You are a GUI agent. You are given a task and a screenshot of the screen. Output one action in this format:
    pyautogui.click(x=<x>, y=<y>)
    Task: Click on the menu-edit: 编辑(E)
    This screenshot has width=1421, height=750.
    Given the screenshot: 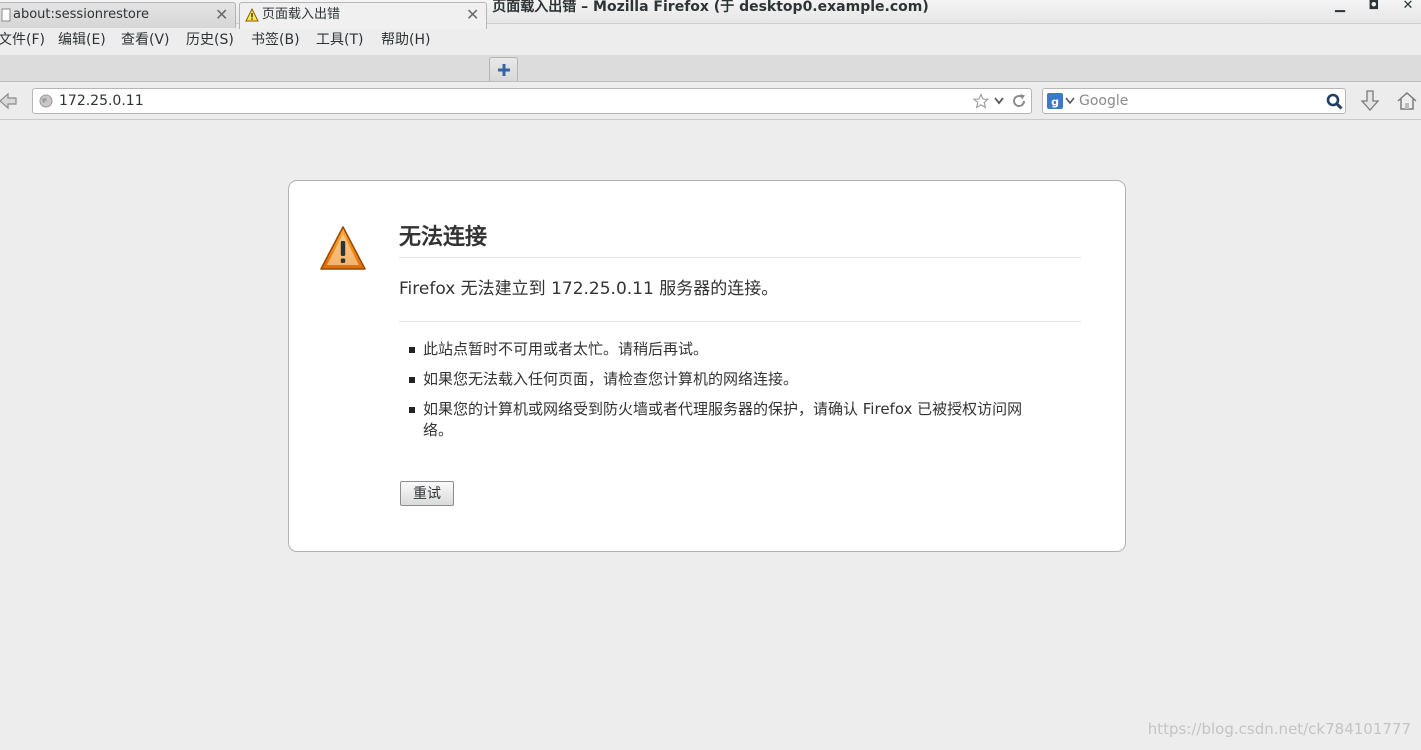 What is the action you would take?
    pyautogui.click(x=82, y=40)
    